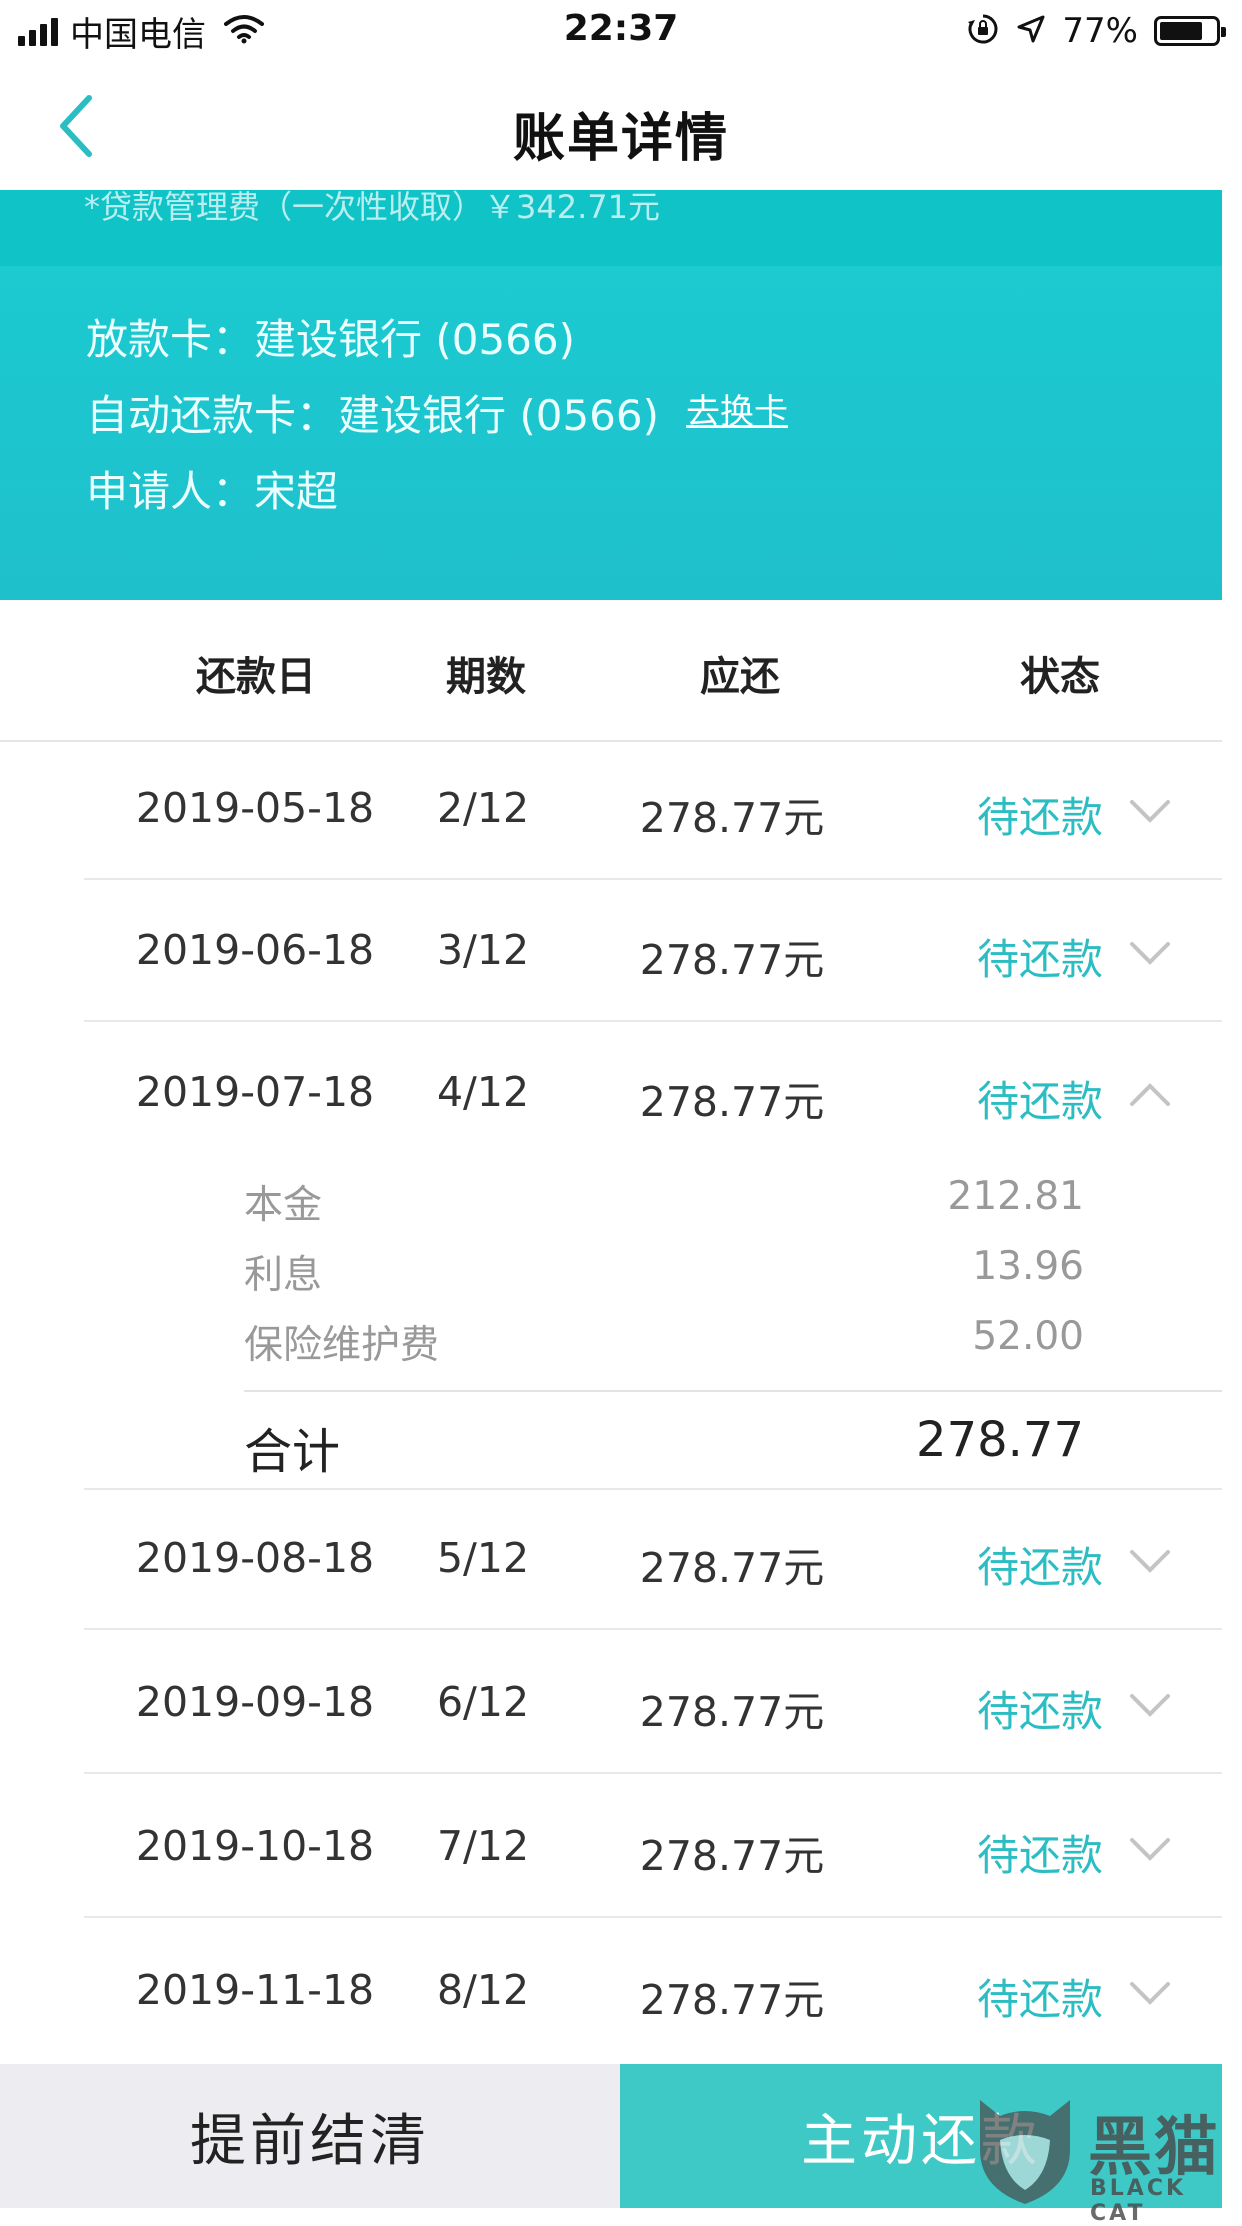  Describe the element at coordinates (483, 1702) in the screenshot. I see `row-period: 6/12` at that location.